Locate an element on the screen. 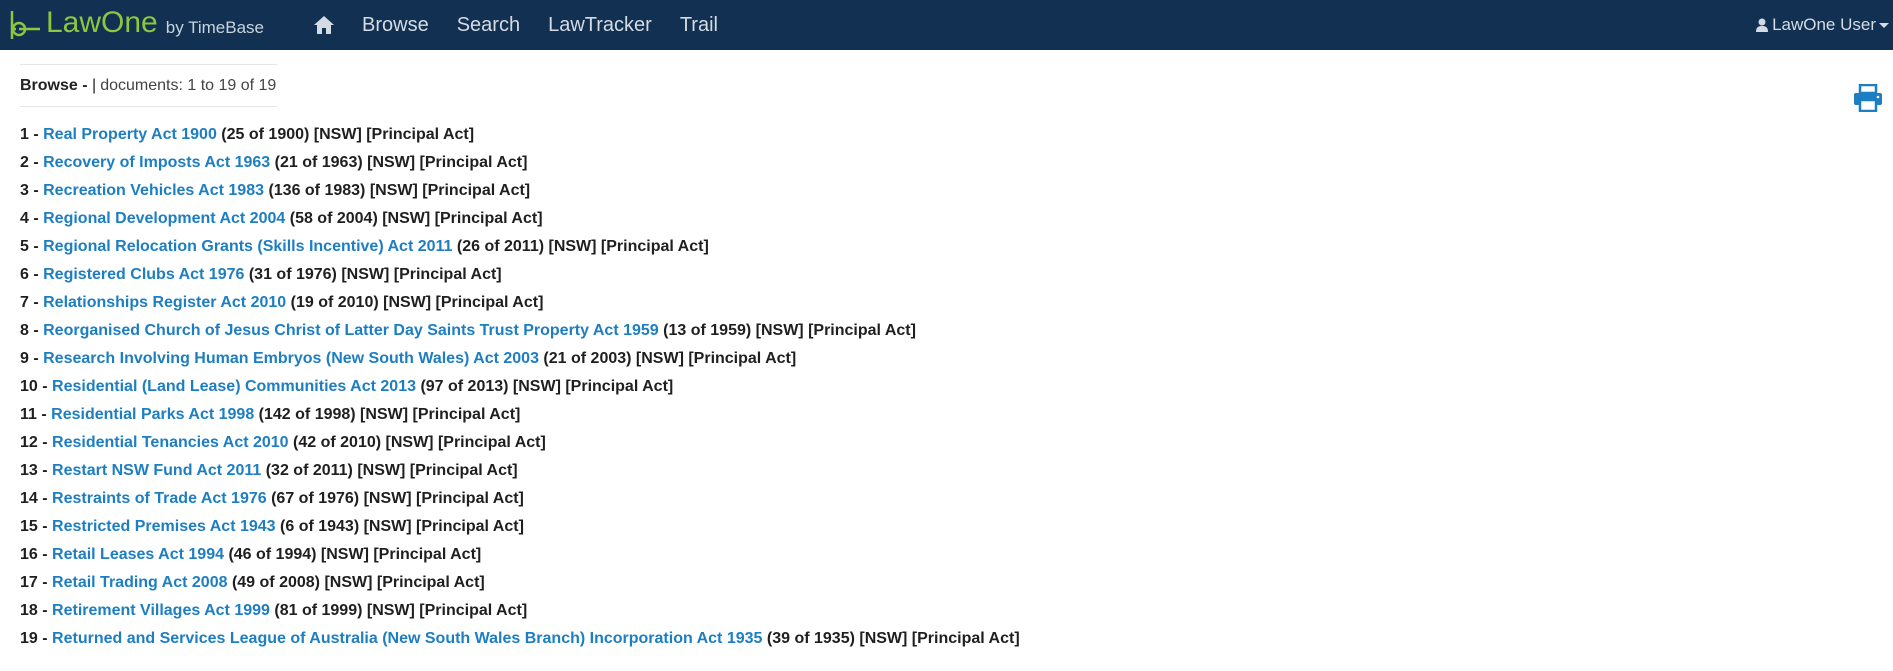 The width and height of the screenshot is (1893, 671). document-number: 19 - is located at coordinates (34, 638).